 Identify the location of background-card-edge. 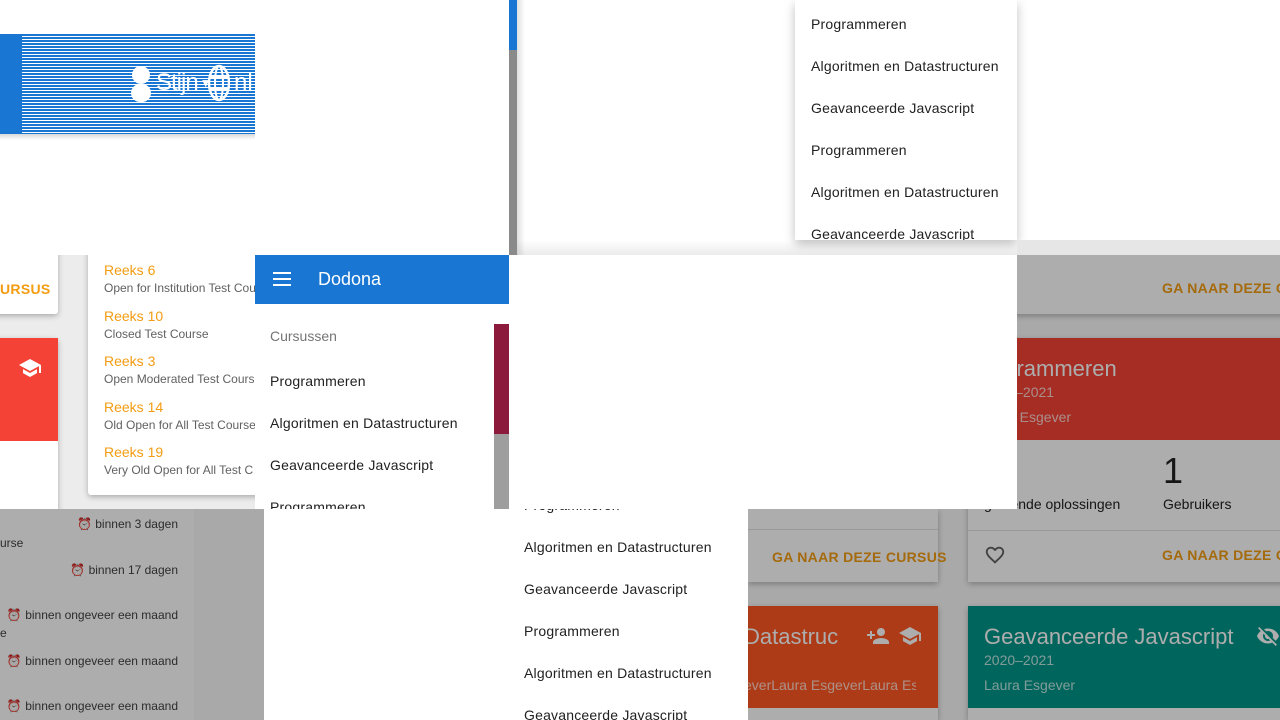
(501, 379).